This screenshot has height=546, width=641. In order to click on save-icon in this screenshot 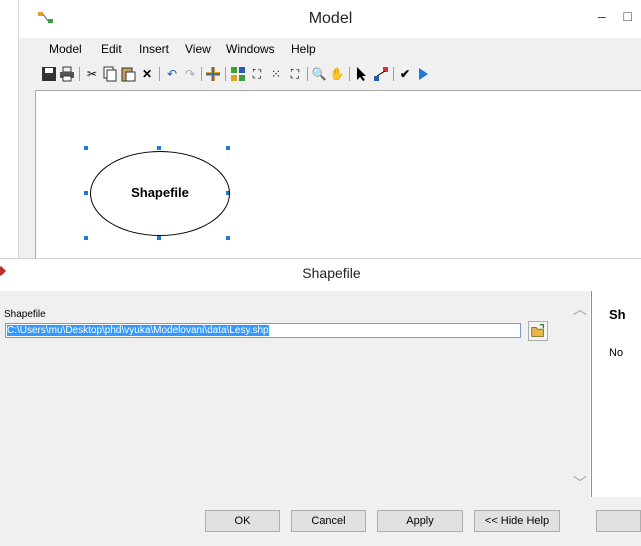, I will do `click(49, 74)`.